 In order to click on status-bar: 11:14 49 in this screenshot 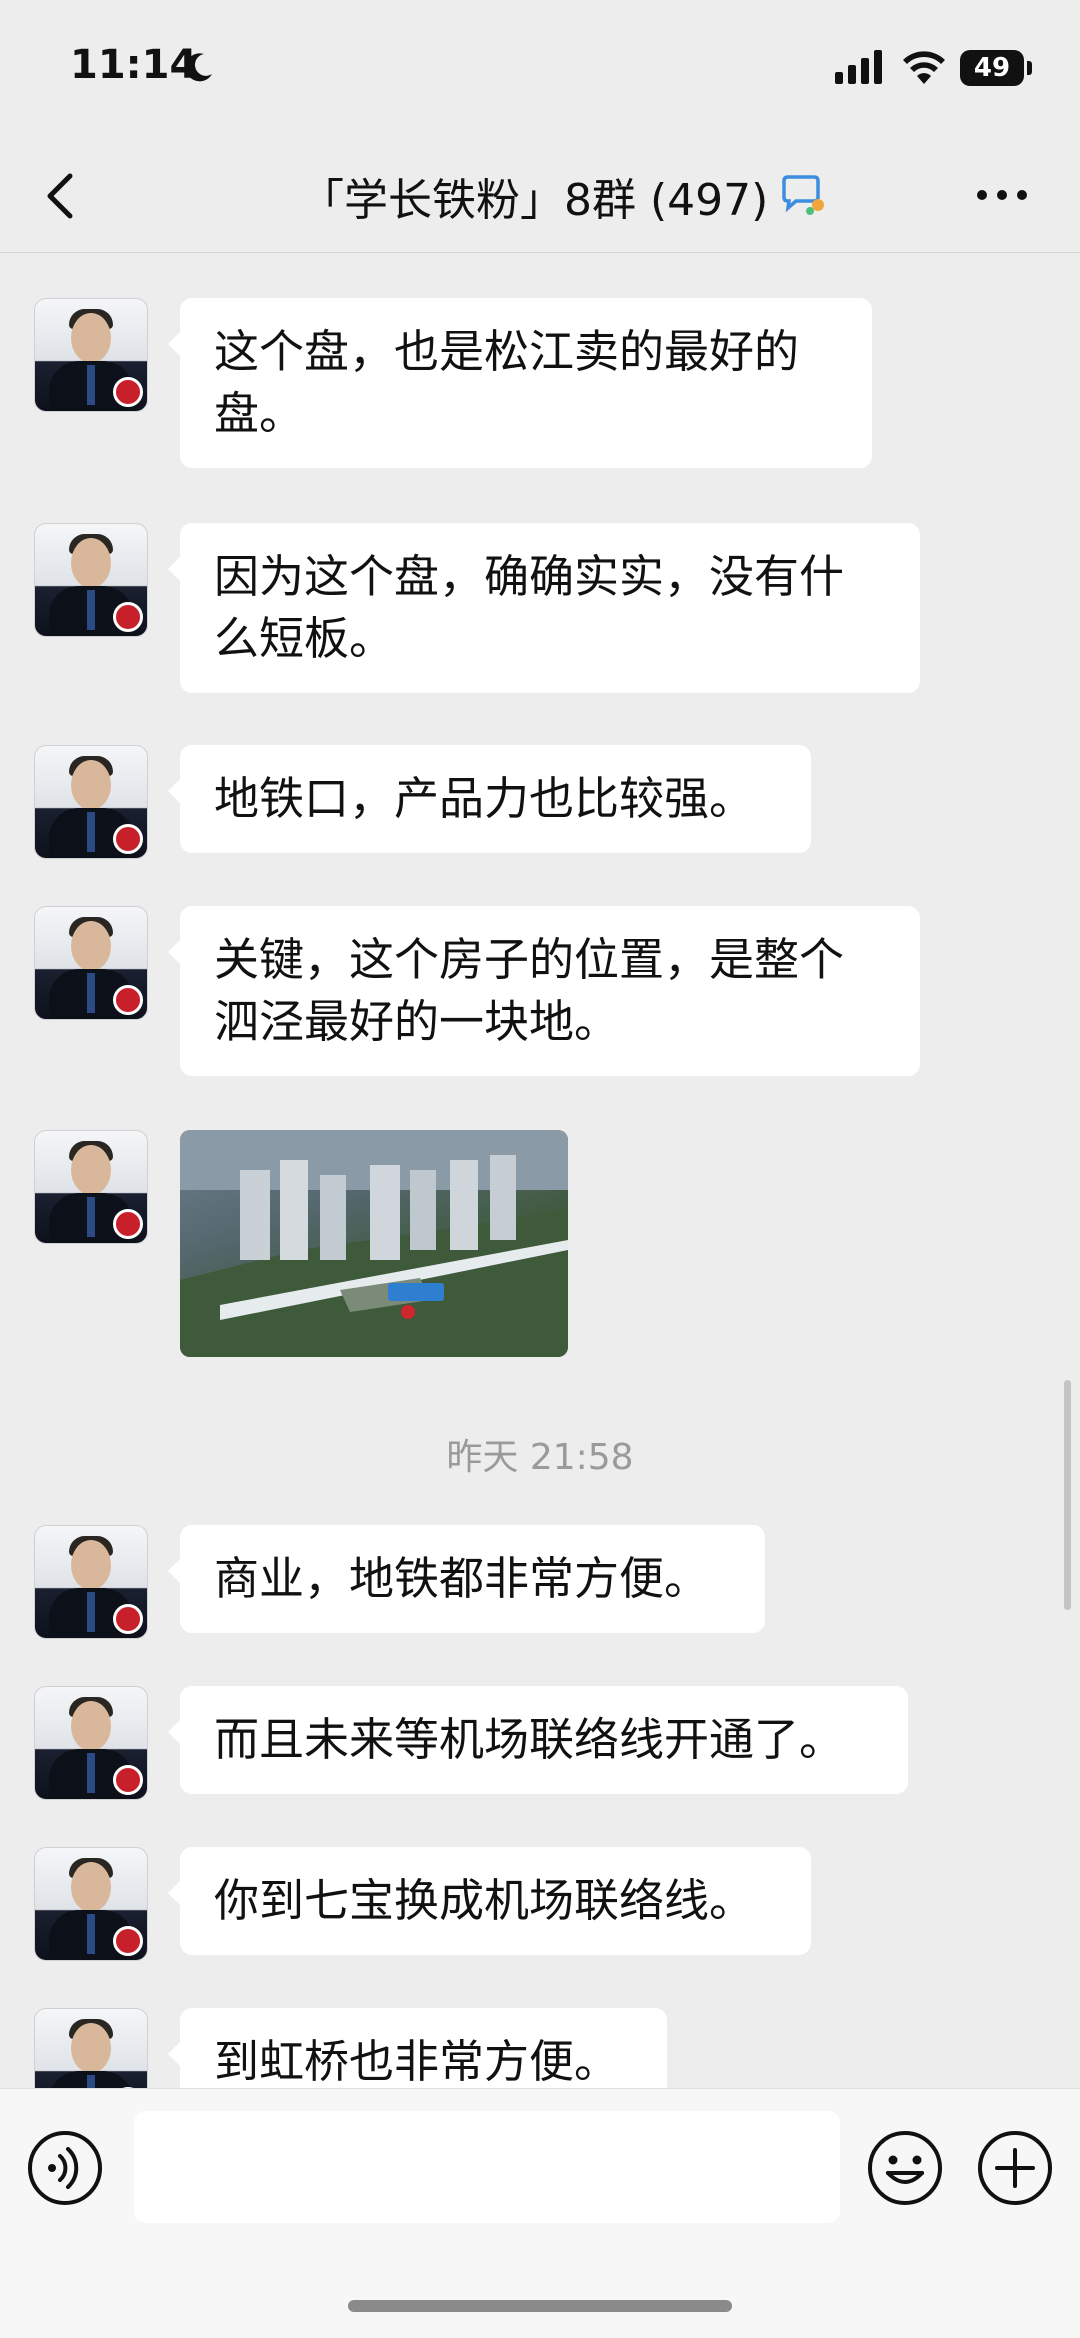, I will do `click(540, 70)`.